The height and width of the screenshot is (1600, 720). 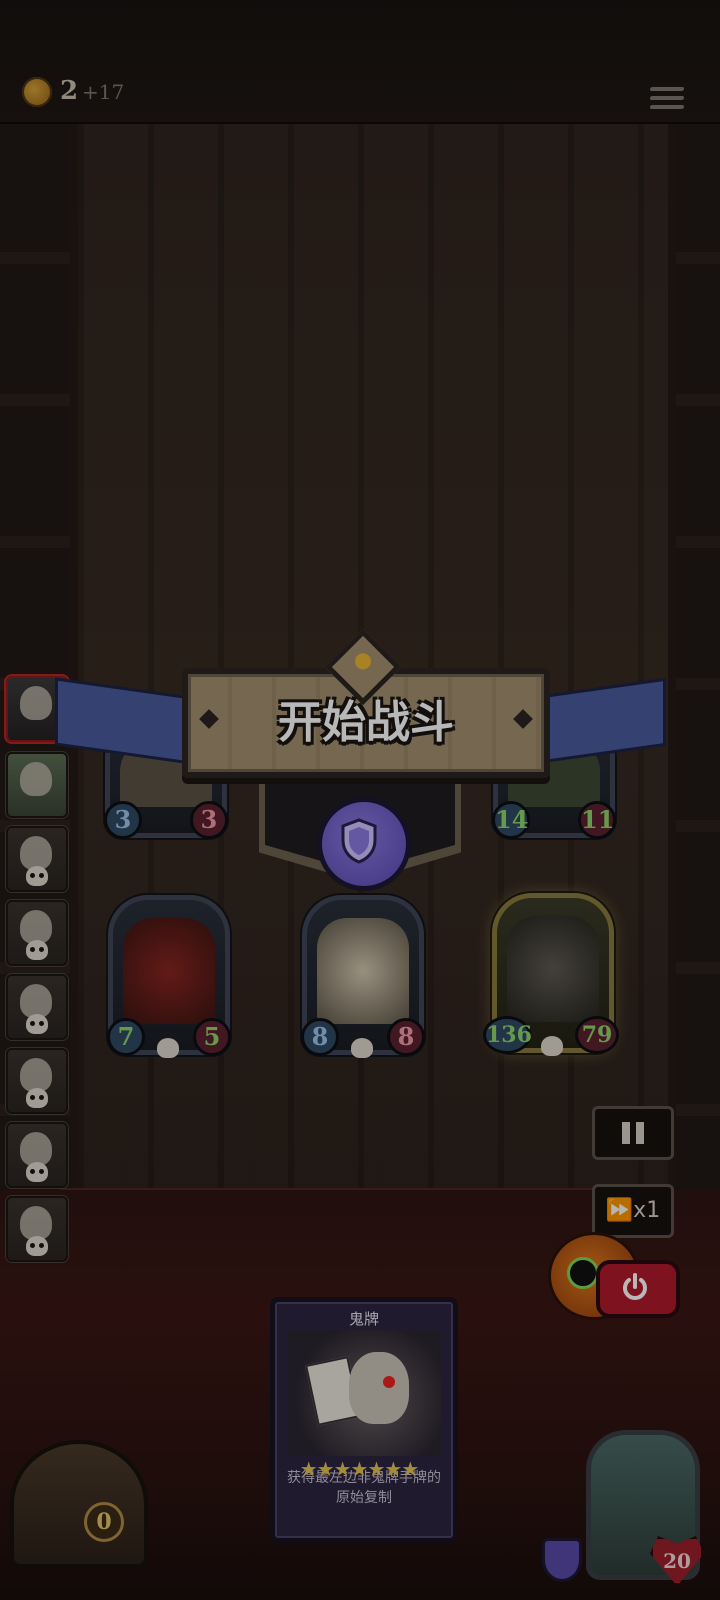 I want to click on opponent-portrait, so click(x=37, y=785).